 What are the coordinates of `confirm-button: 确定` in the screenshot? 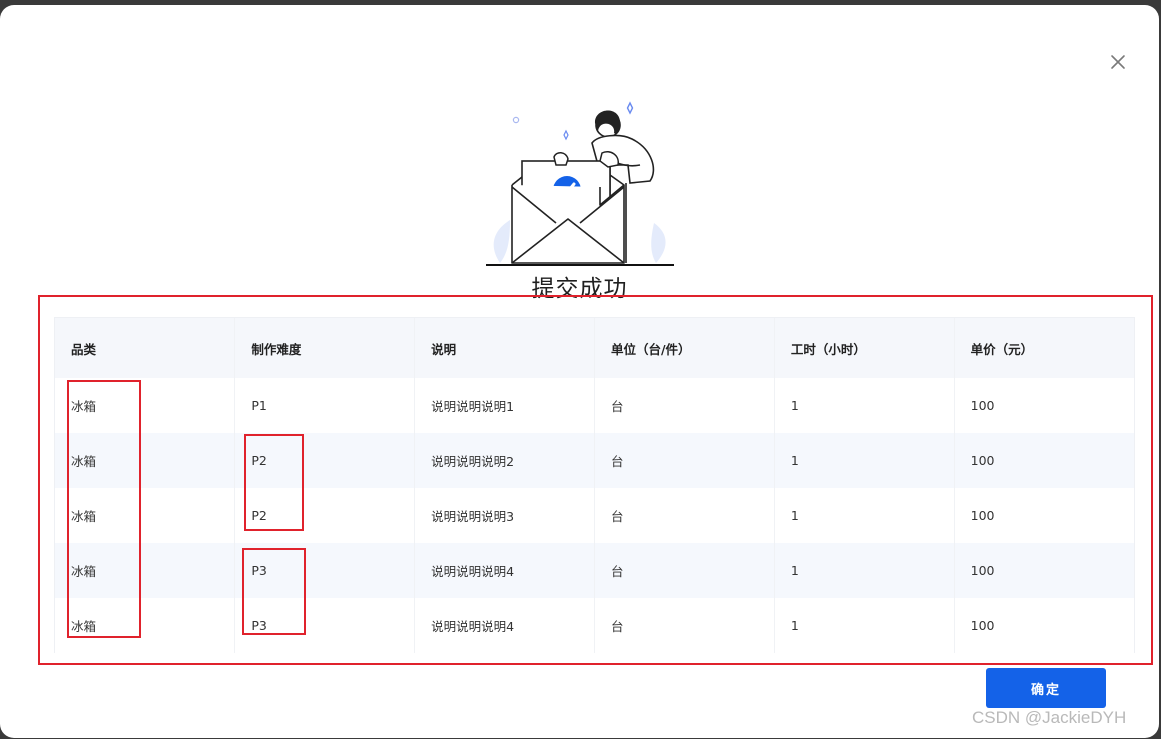 It's located at (1046, 688).